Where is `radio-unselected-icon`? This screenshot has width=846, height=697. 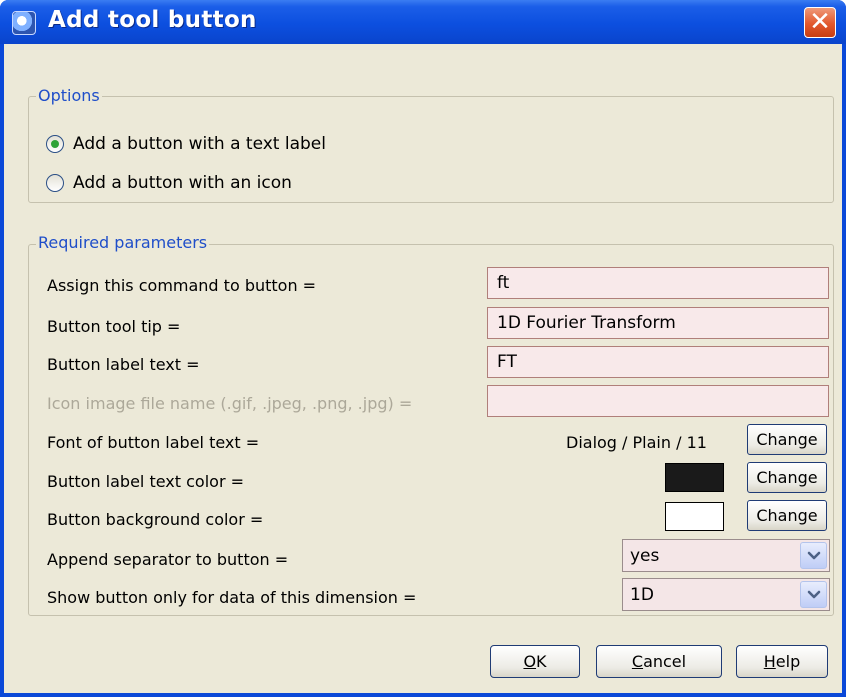 radio-unselected-icon is located at coordinates (55, 183).